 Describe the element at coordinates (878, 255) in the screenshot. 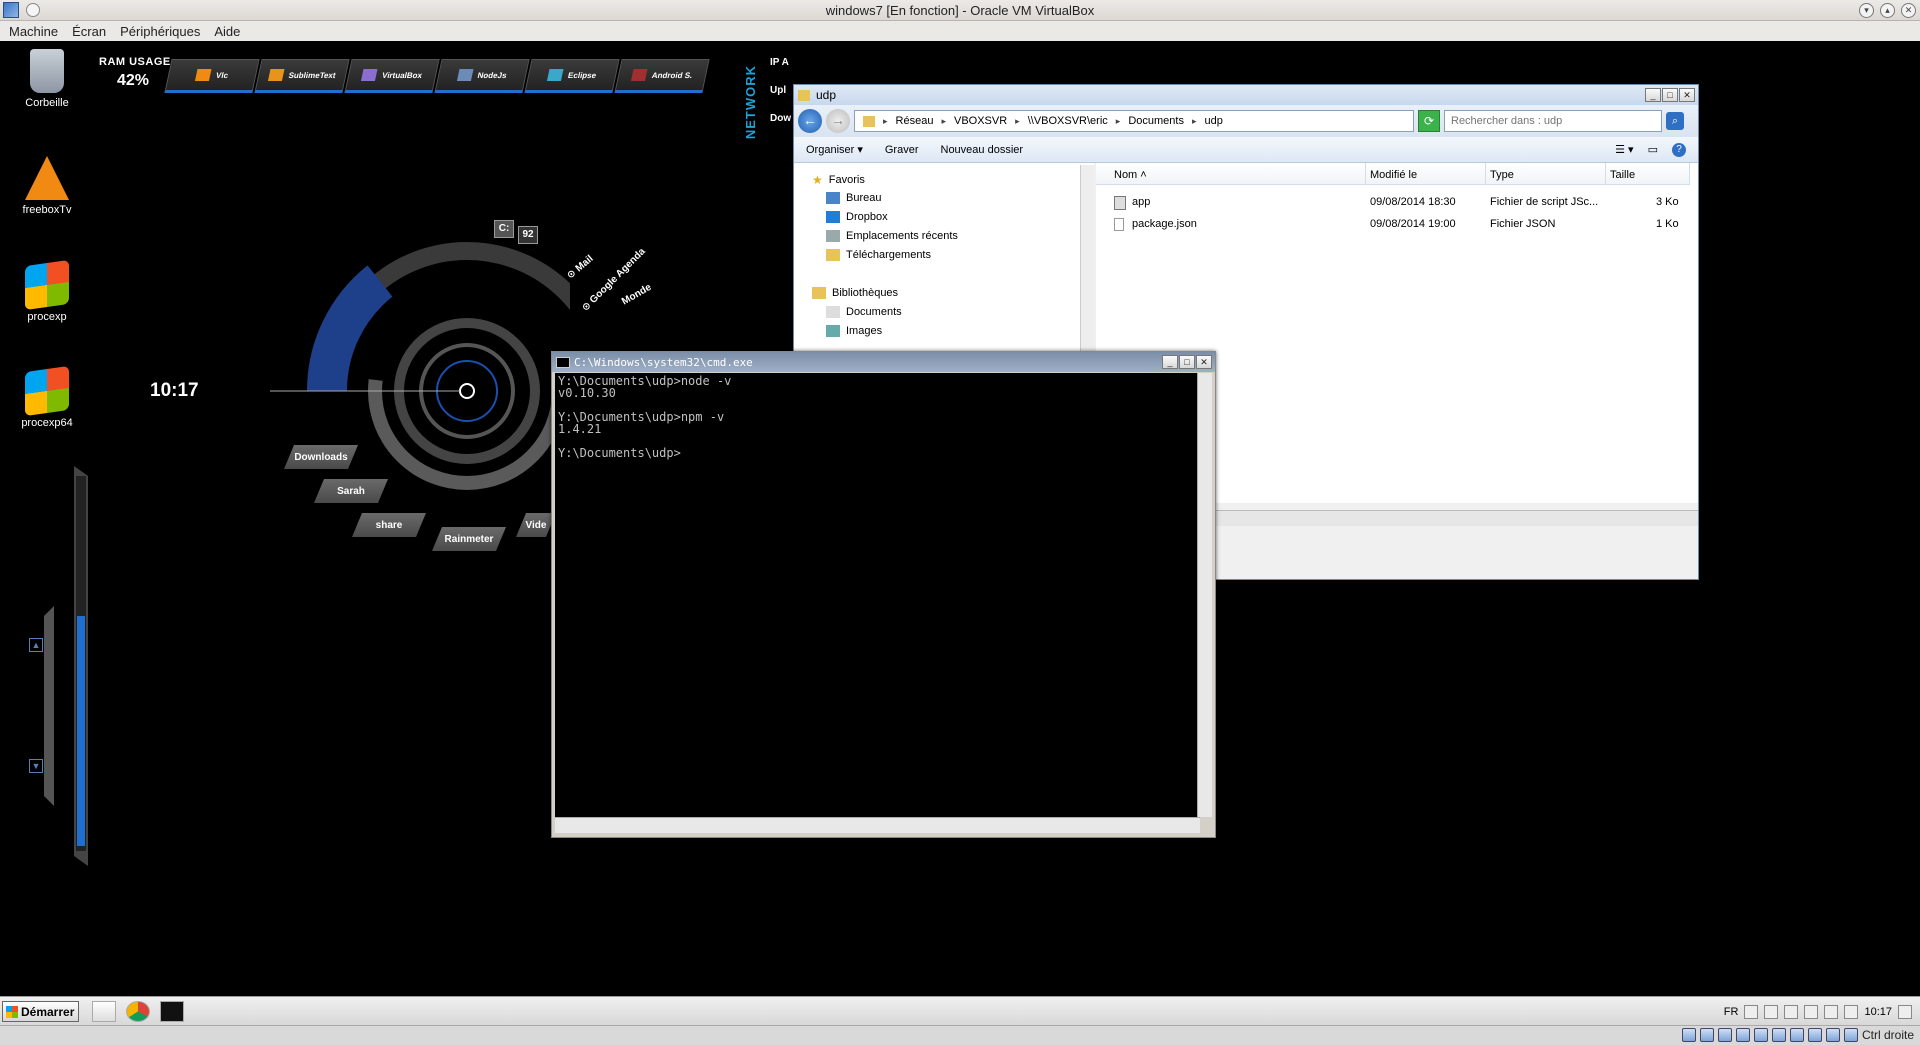

I see `nav-telechargements: Téléchargements` at that location.